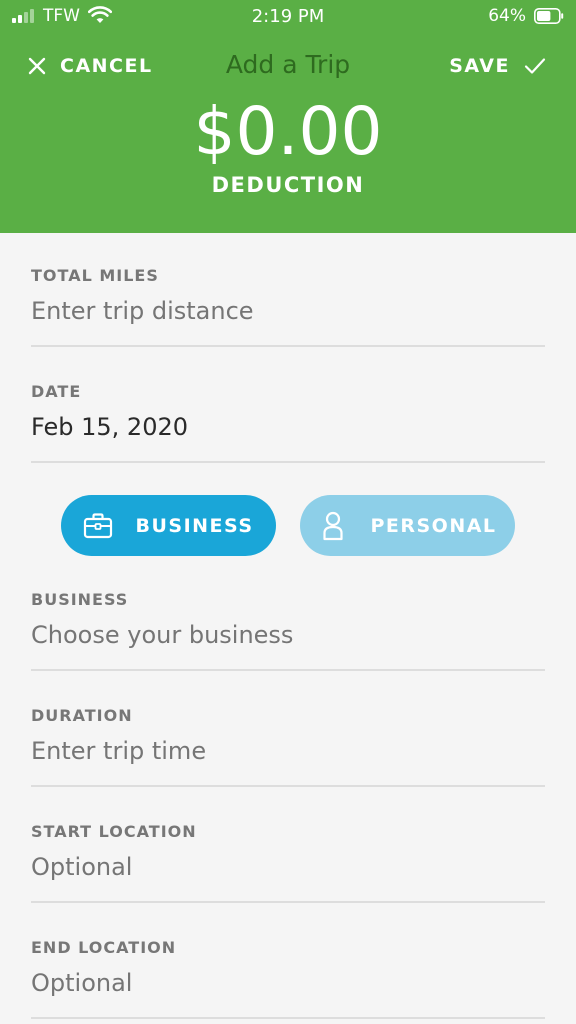  What do you see at coordinates (288, 185) in the screenshot?
I see `deduction-label: DEDUCTION` at bounding box center [288, 185].